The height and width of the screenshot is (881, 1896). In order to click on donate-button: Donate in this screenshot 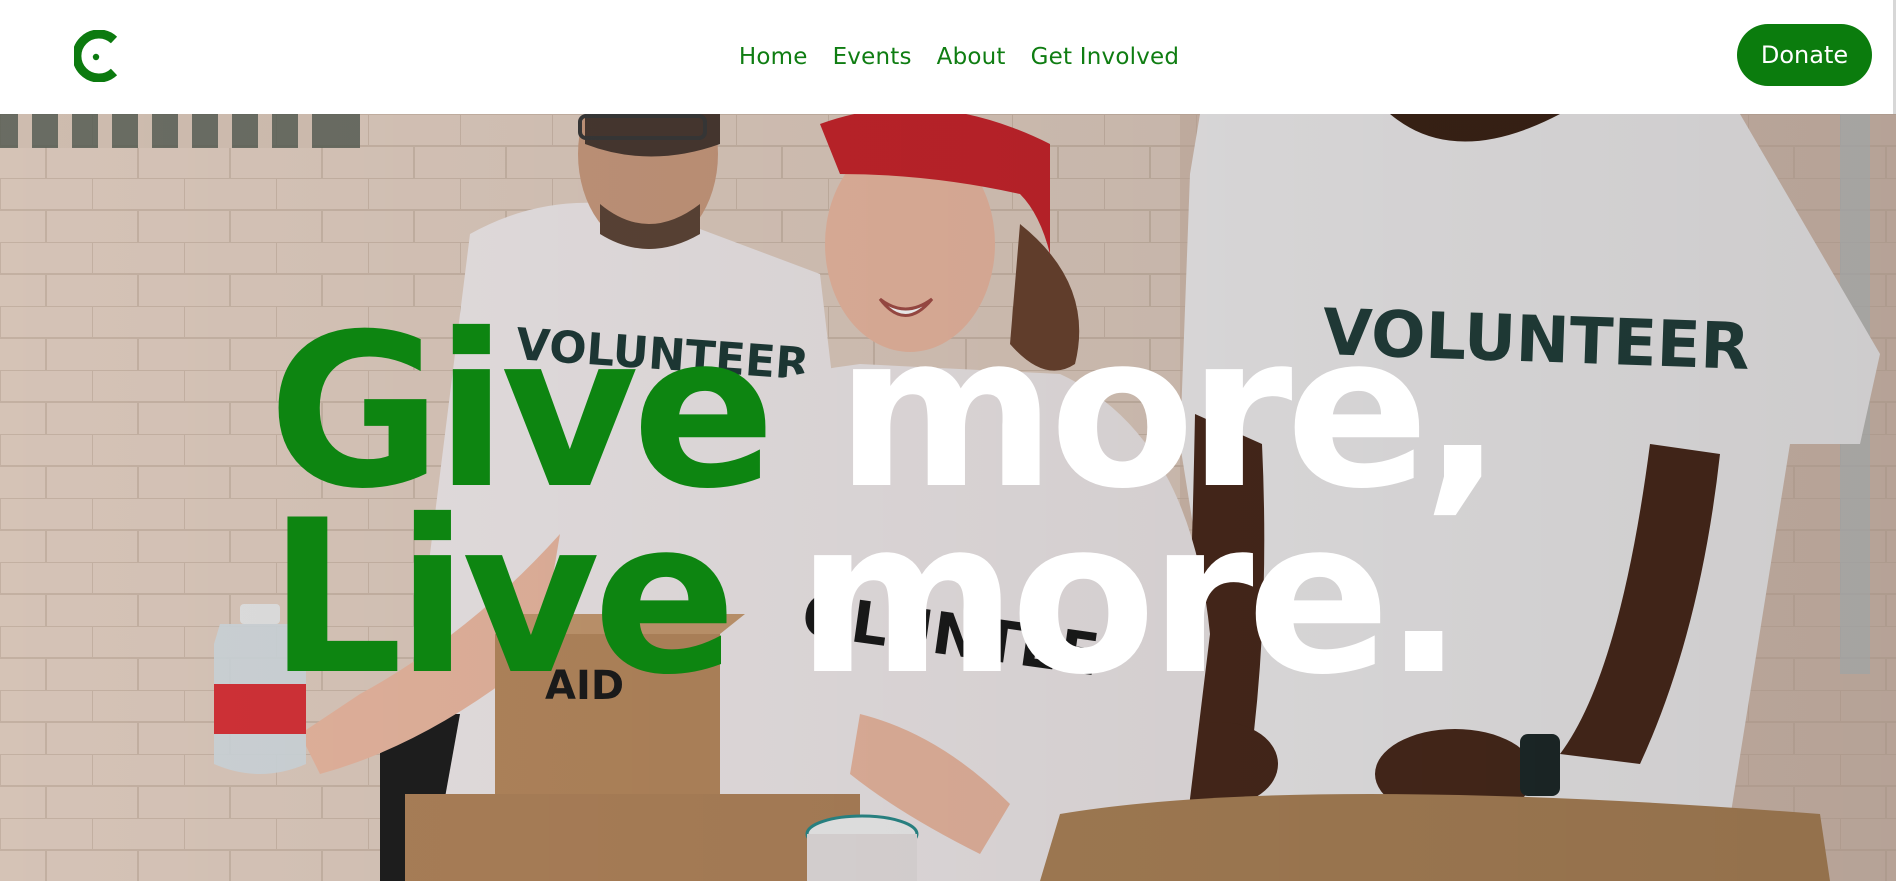, I will do `click(1804, 55)`.